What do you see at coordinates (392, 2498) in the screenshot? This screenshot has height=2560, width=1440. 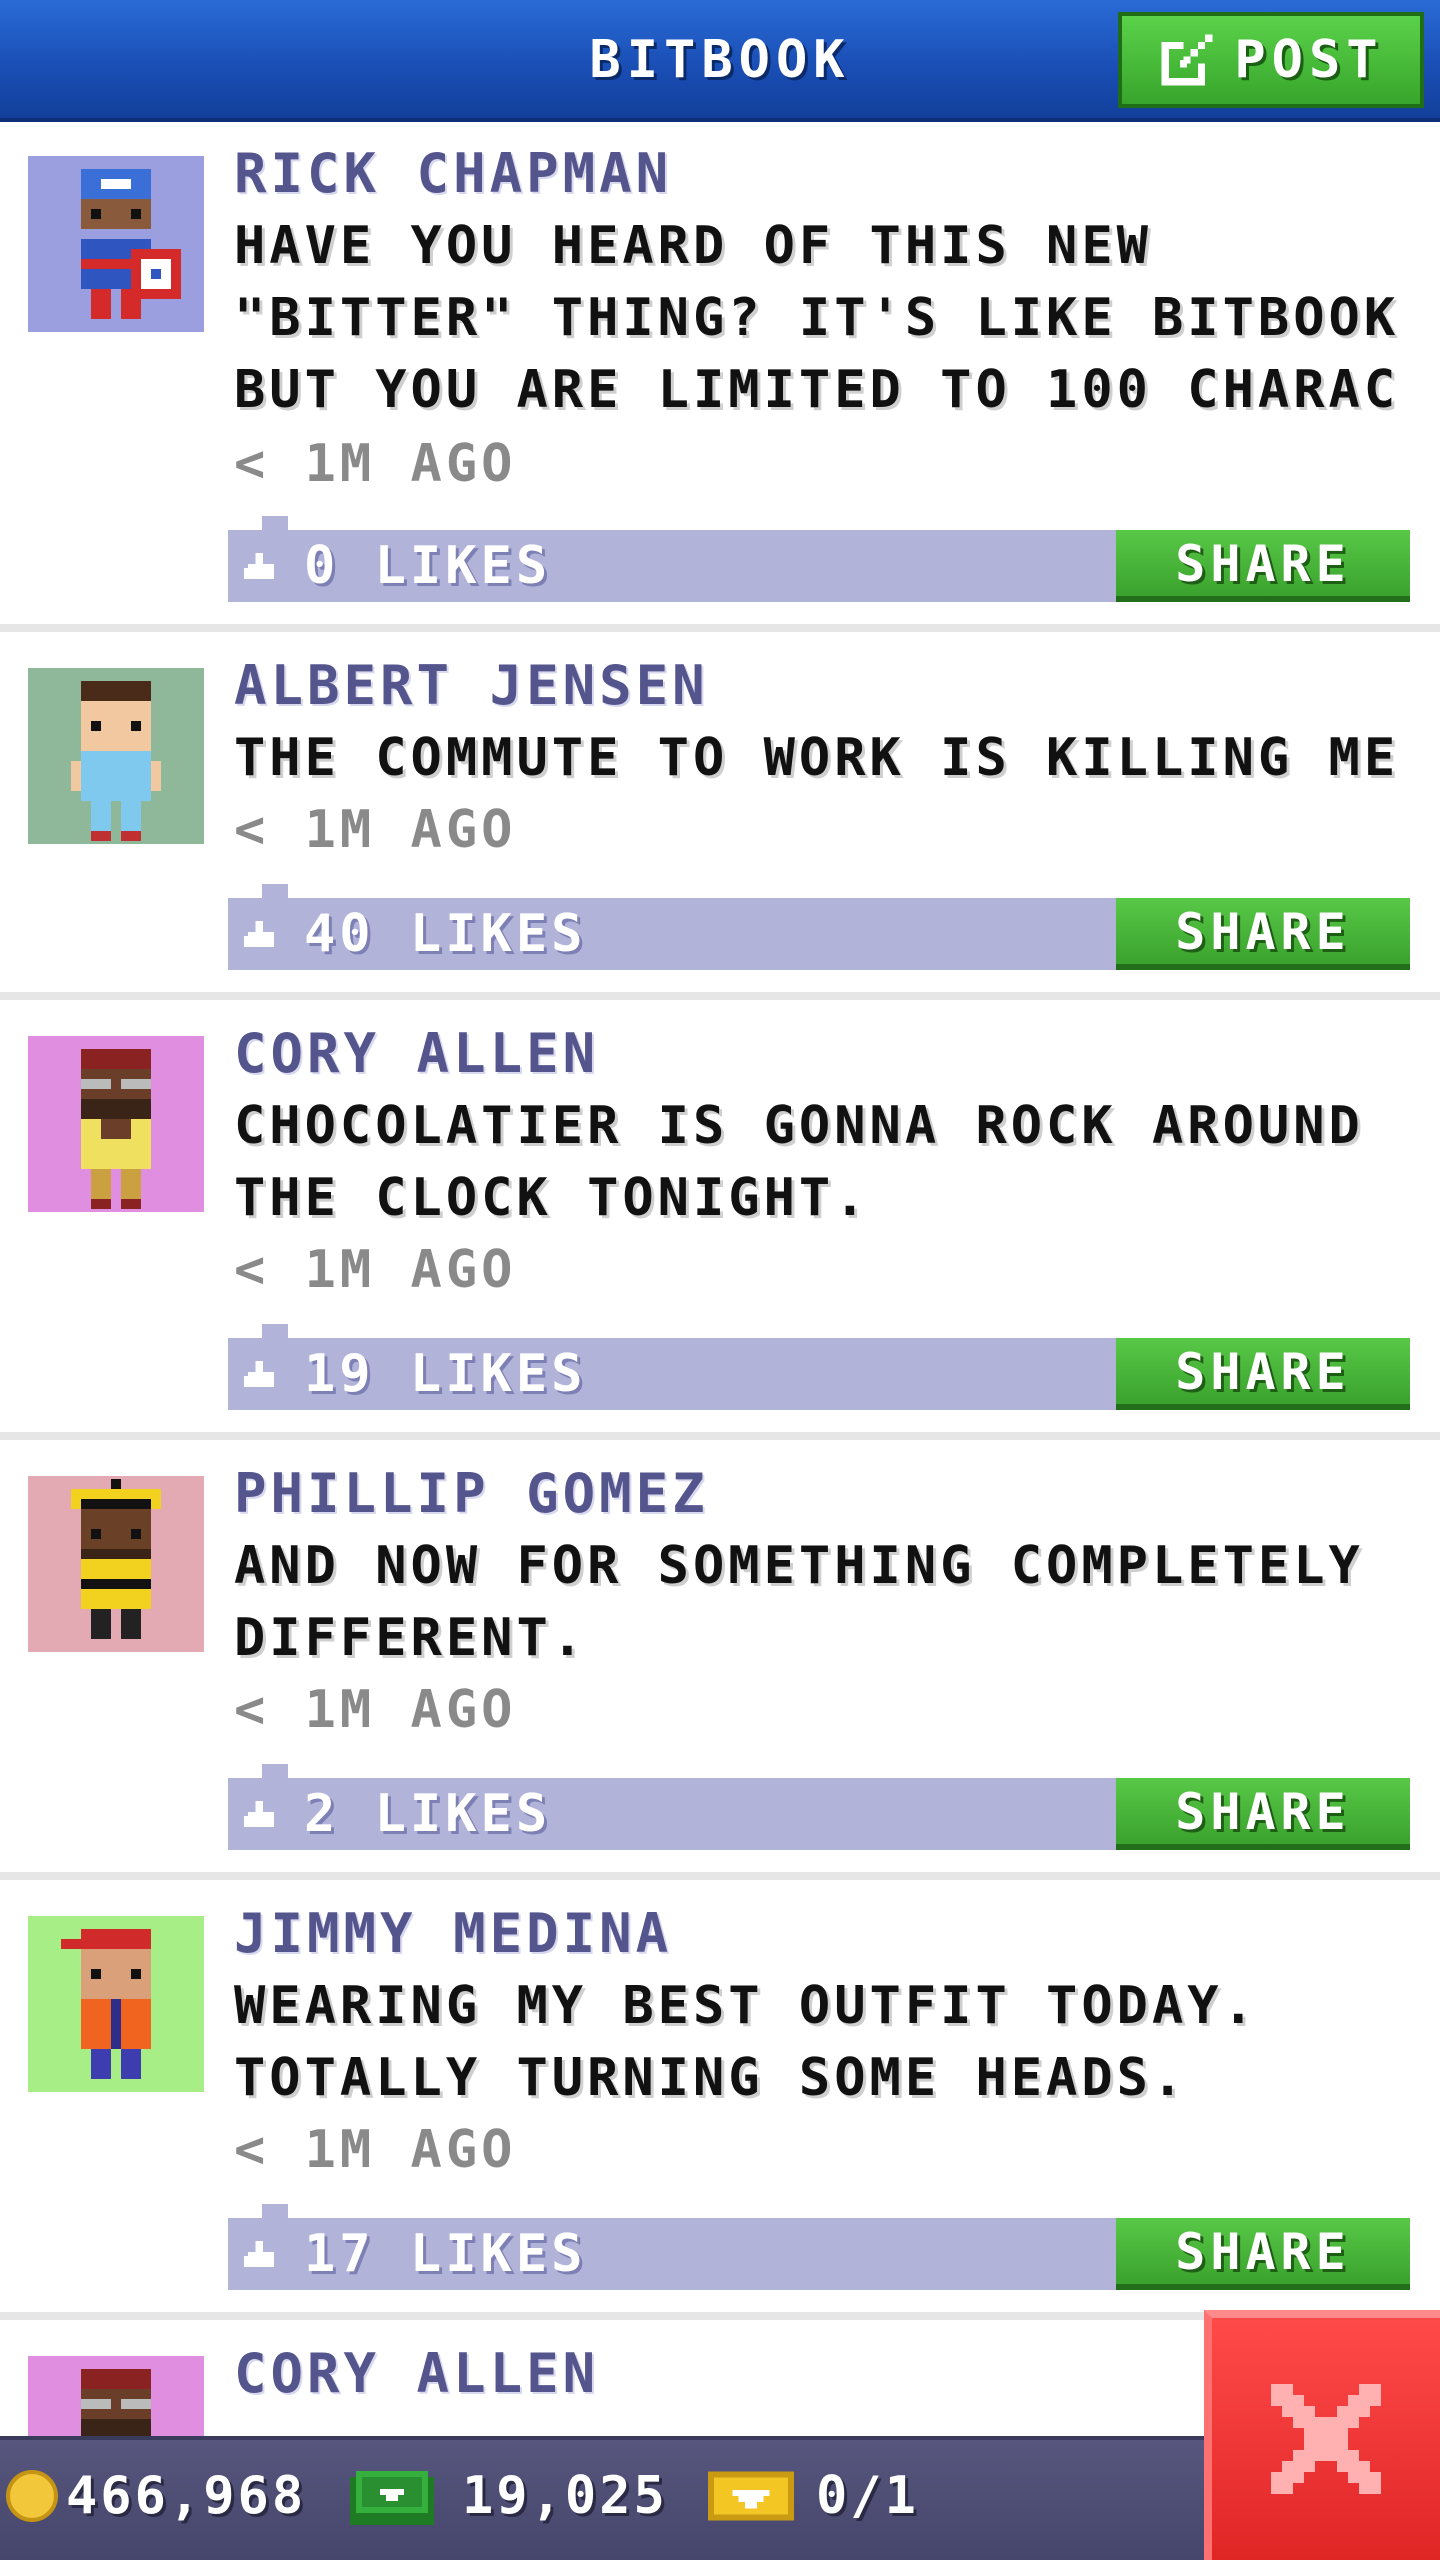 I see `bux-icon` at bounding box center [392, 2498].